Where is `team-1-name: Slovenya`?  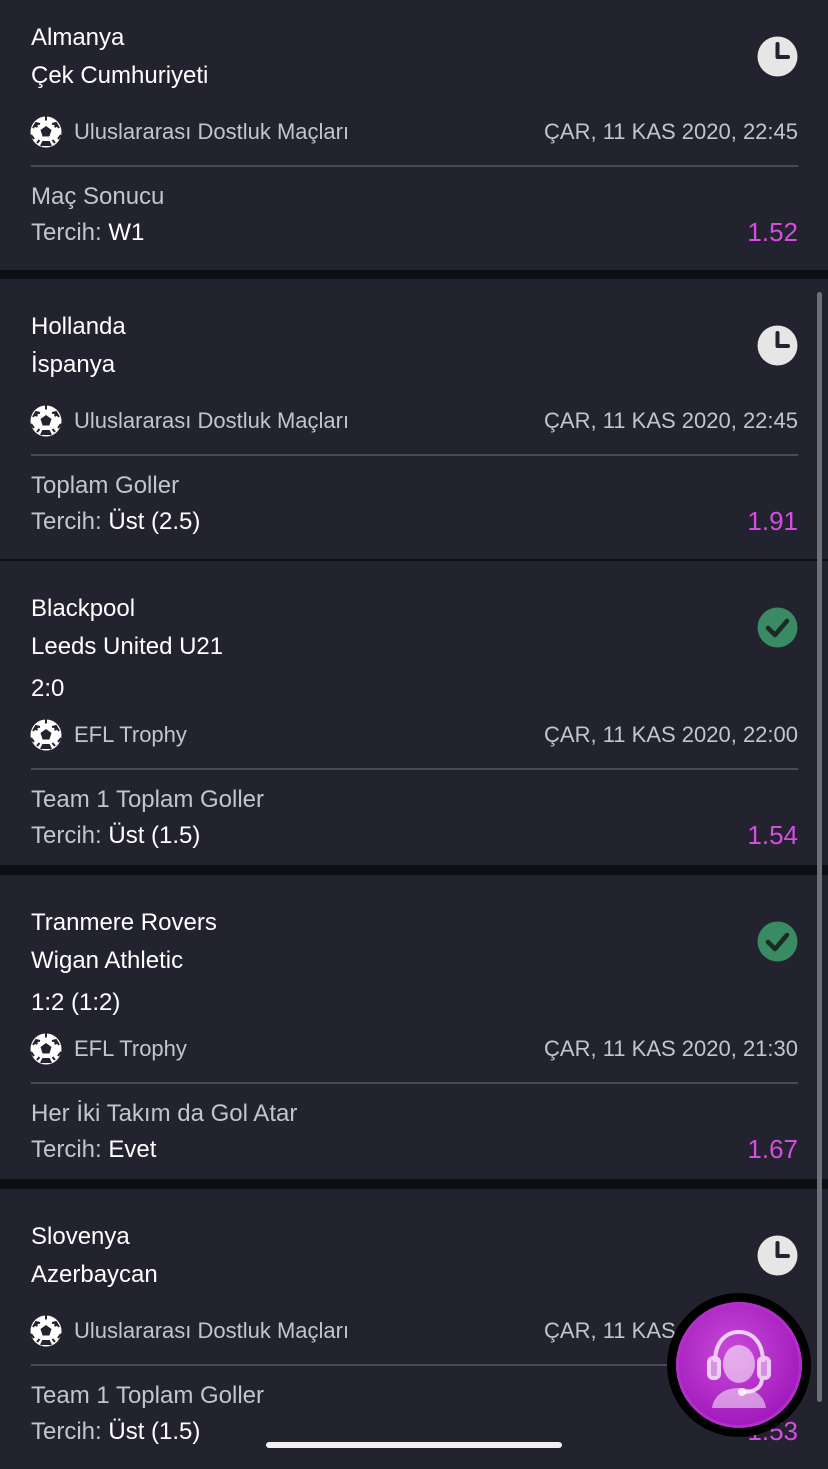
team-1-name: Slovenya is located at coordinates (80, 1236).